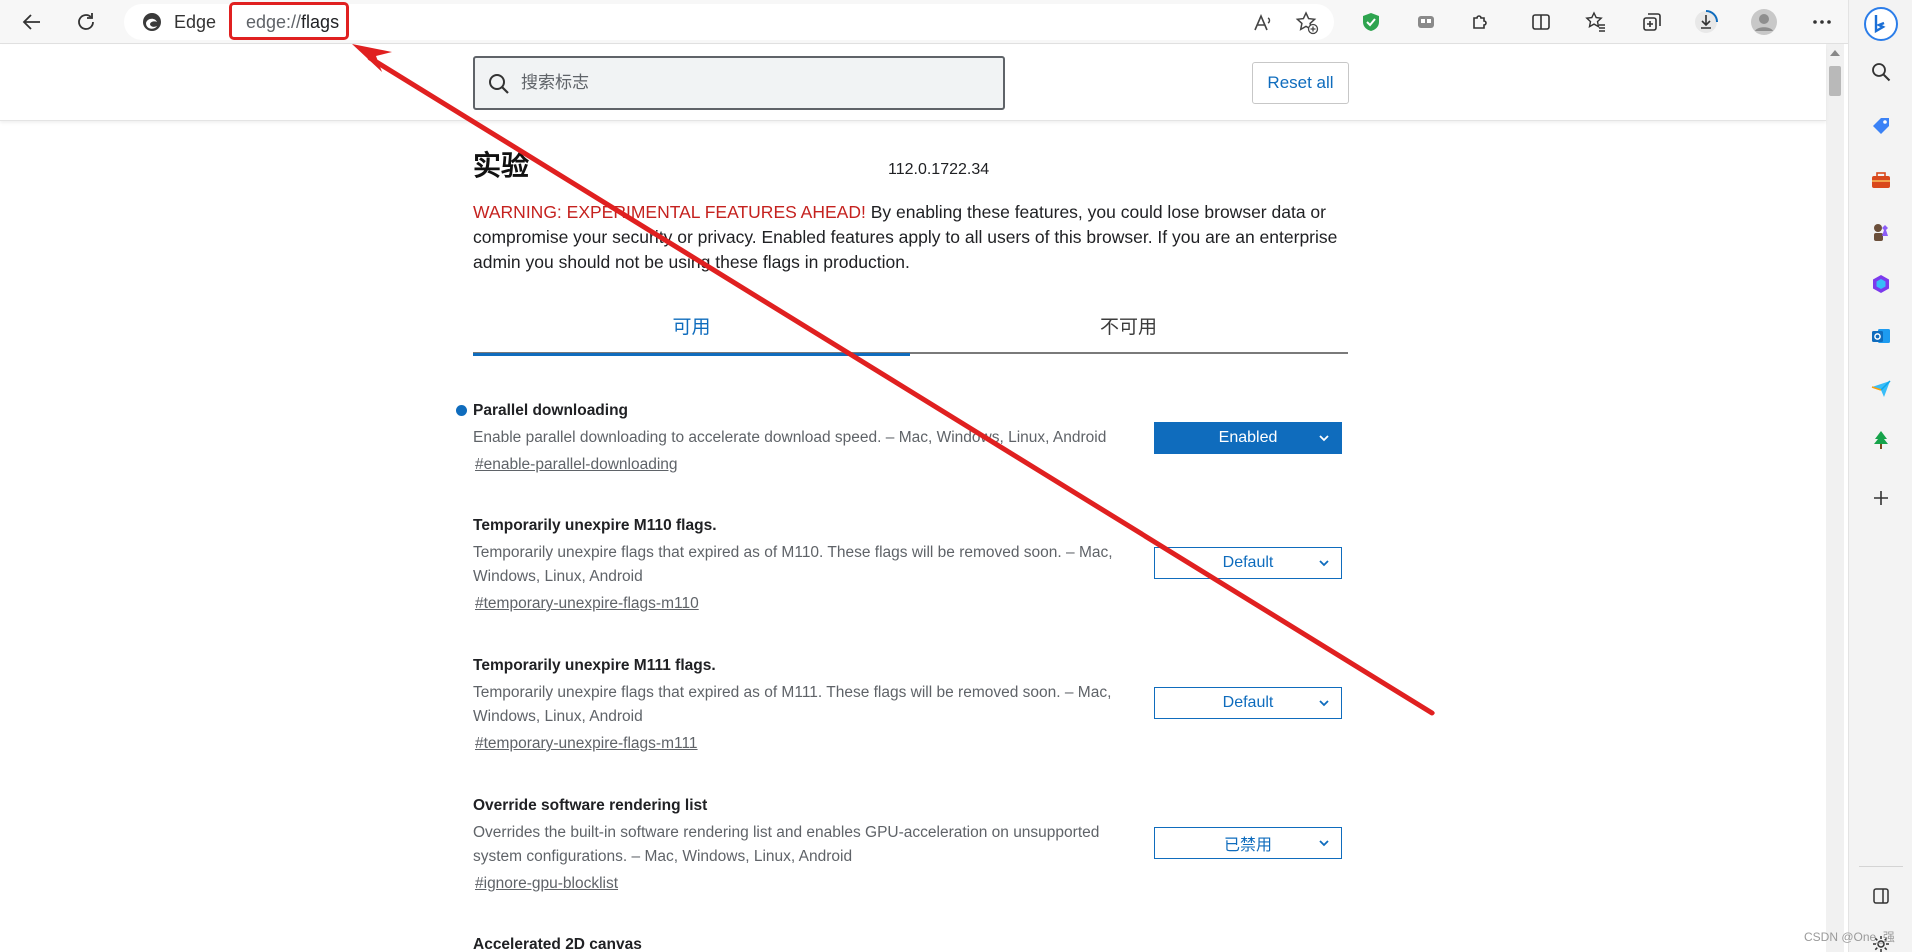 The image size is (1912, 952). I want to click on collections-button, so click(1652, 22).